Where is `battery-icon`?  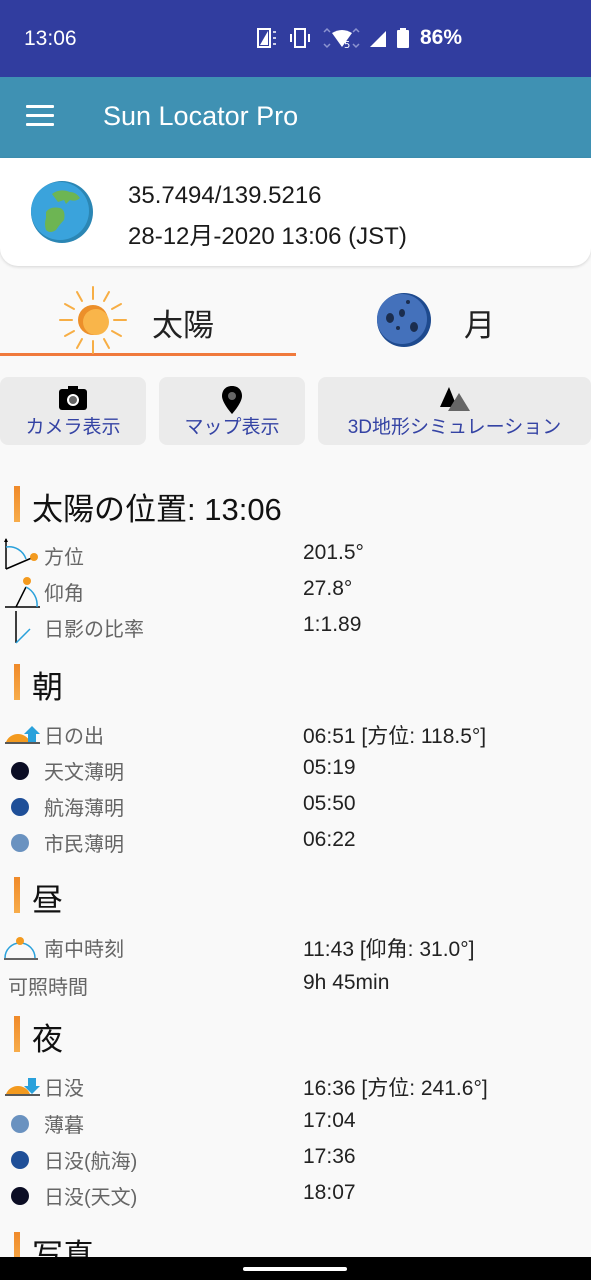 battery-icon is located at coordinates (403, 38).